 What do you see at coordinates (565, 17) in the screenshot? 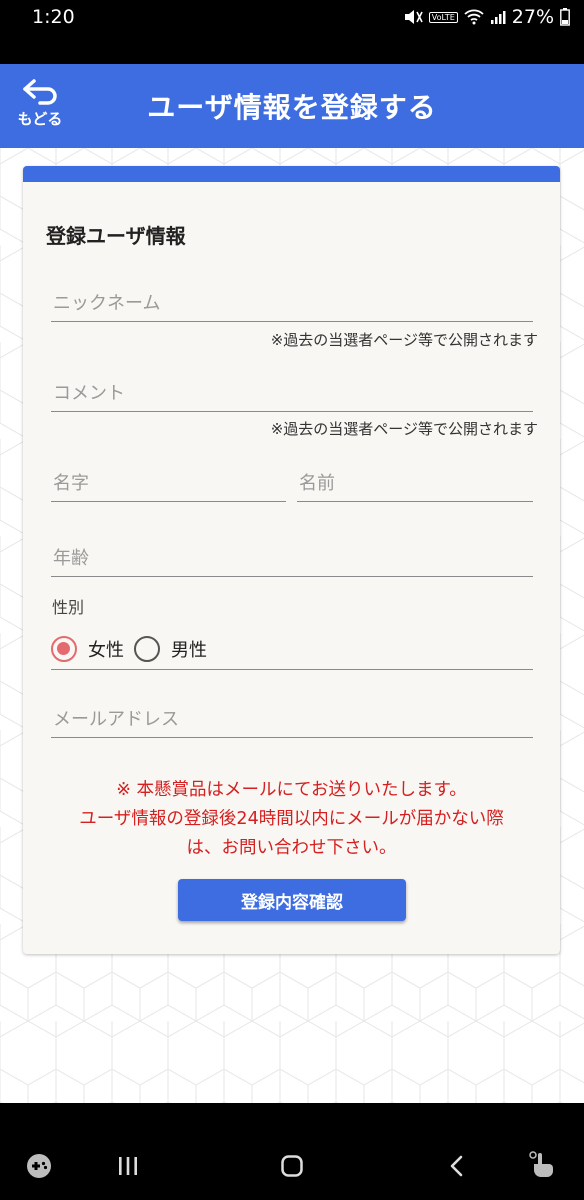
I see `battery-icon` at bounding box center [565, 17].